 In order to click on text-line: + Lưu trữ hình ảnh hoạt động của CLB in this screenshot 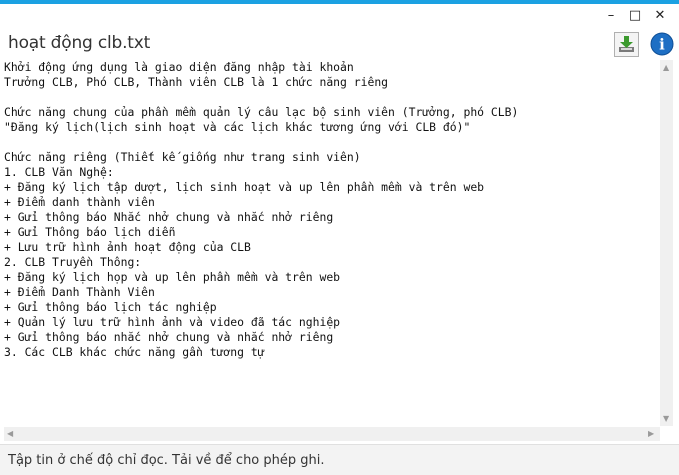, I will do `click(127, 247)`.